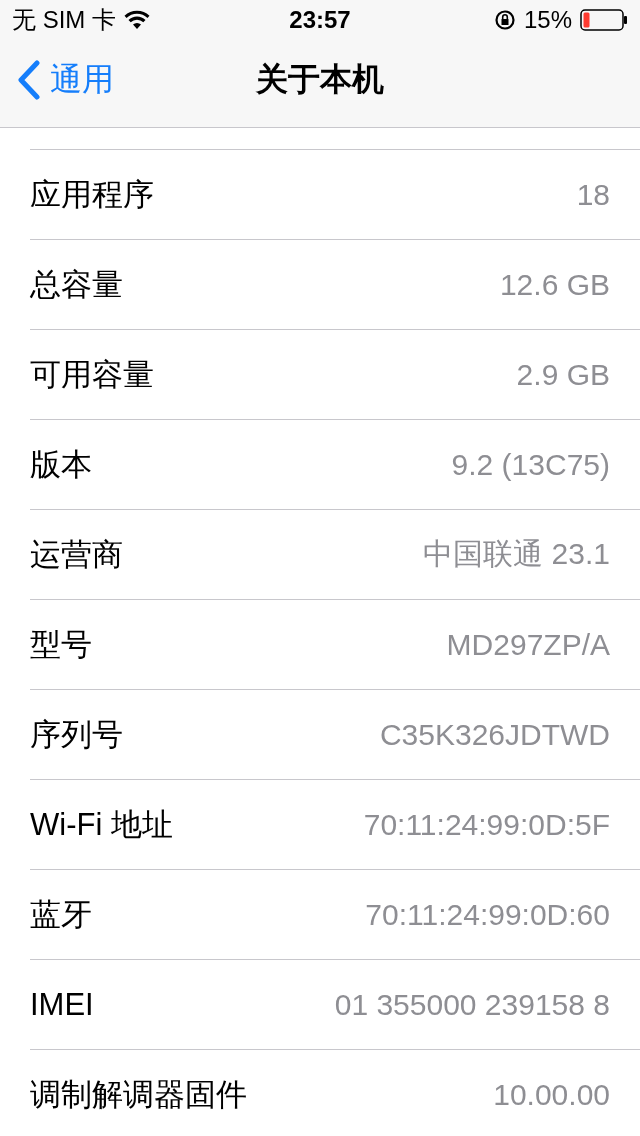  I want to click on carrier-text: 无 SIM 卡, so click(64, 20).